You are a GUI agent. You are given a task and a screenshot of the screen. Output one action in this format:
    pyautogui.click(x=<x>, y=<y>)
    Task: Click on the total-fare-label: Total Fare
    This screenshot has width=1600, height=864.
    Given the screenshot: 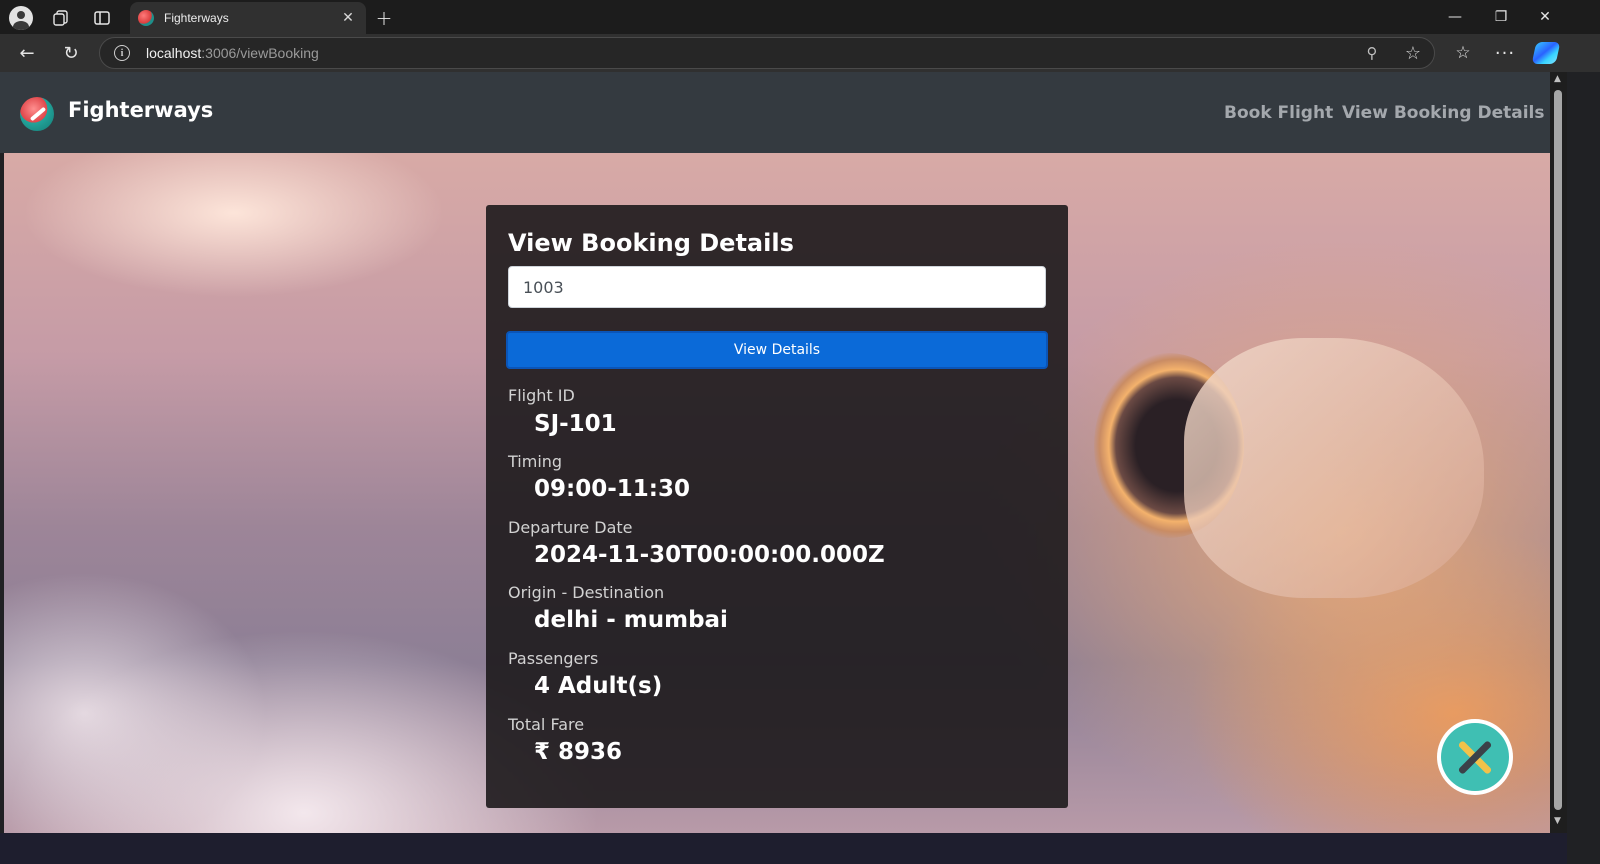 What is the action you would take?
    pyautogui.click(x=546, y=724)
    